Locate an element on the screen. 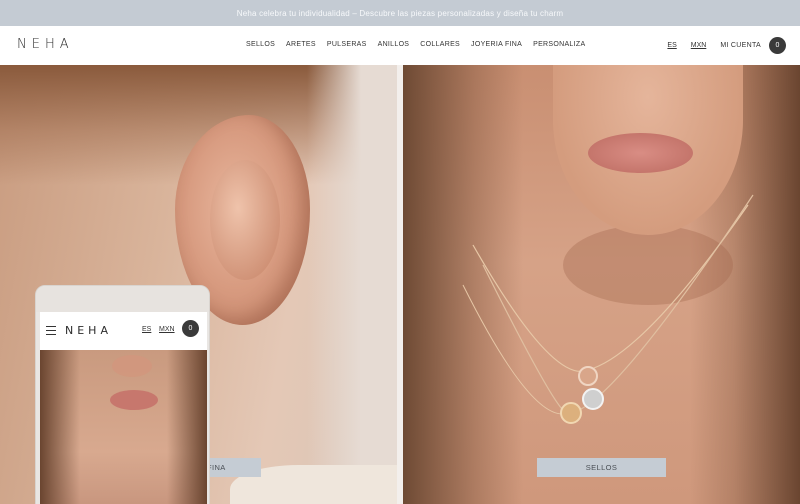 The height and width of the screenshot is (504, 800). brand-logo: NEHA is located at coordinates (45, 44).